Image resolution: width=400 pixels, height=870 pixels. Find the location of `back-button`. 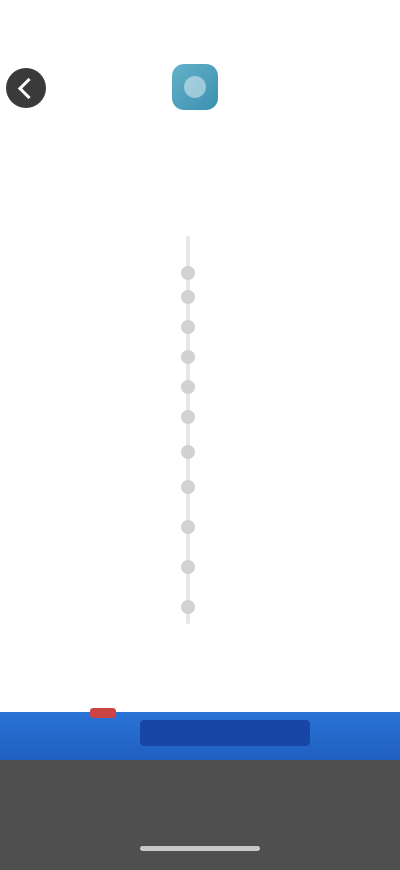

back-button is located at coordinates (26, 88).